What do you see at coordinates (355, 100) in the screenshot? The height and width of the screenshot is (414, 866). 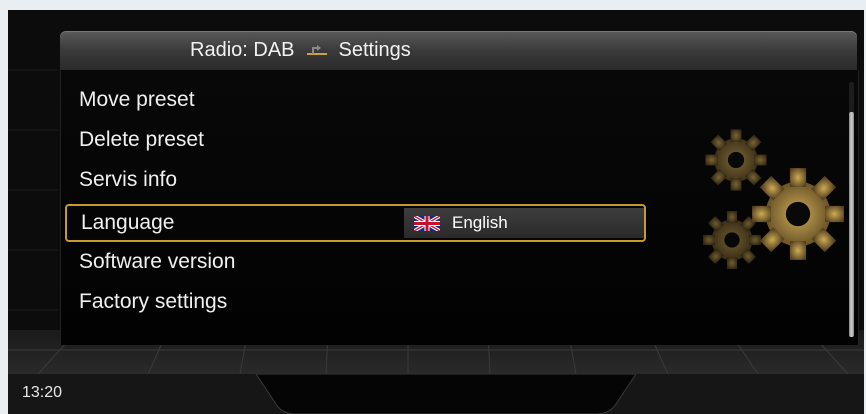 I see `menu-item-move-preset: Move preset` at bounding box center [355, 100].